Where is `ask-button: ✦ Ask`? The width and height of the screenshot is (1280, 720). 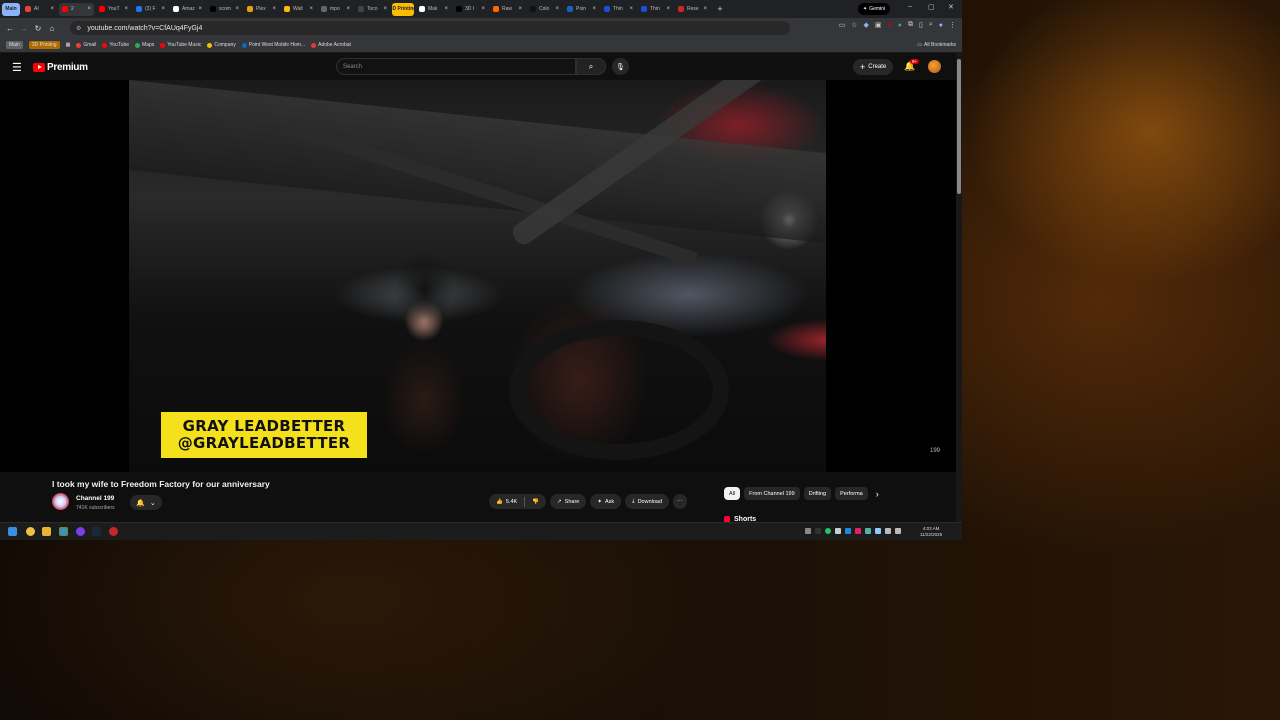 ask-button: ✦ Ask is located at coordinates (606, 501).